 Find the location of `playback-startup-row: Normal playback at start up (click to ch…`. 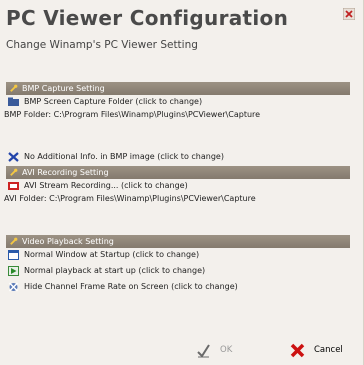

playback-startup-row: Normal playback at start up (click to ch… is located at coordinates (180, 271).